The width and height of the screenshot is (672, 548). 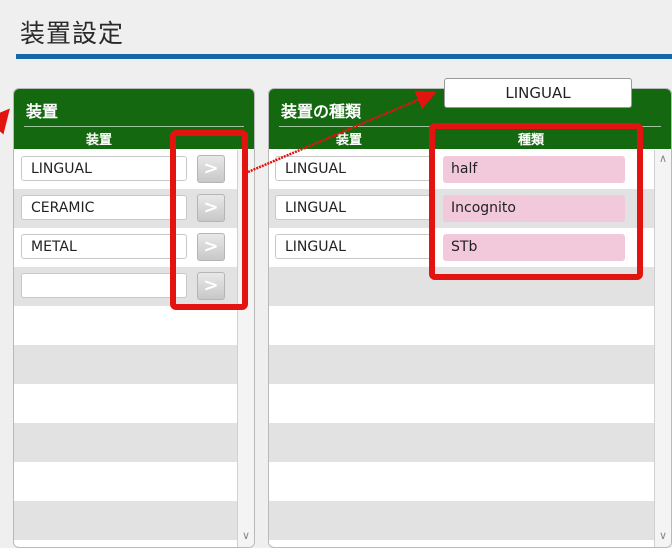 I want to click on arrow-left-edge, so click(x=5, y=121).